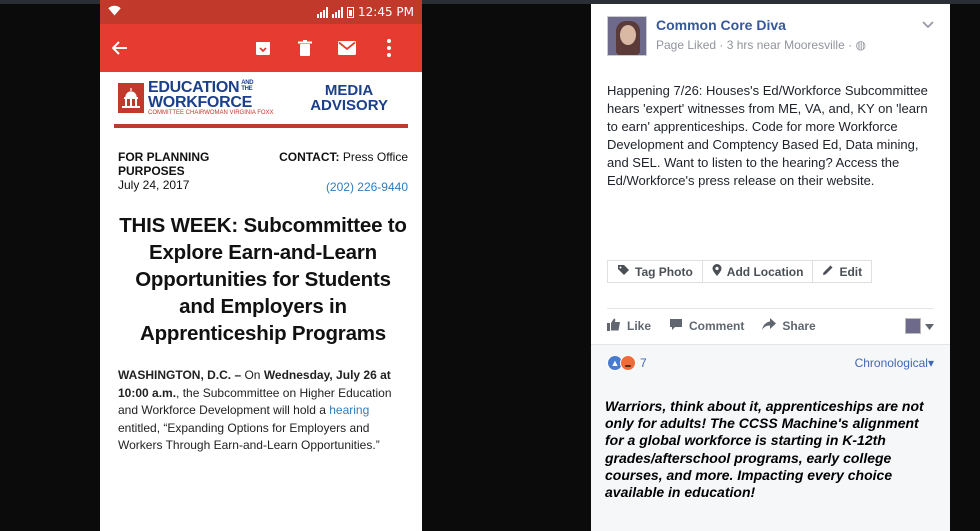 This screenshot has width=980, height=531. I want to click on archive-icon, so click(263, 48).